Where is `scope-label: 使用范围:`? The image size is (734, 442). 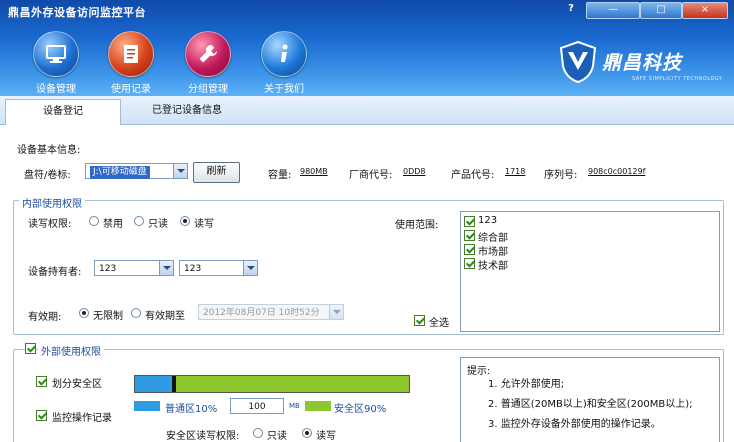
scope-label: 使用范围: is located at coordinates (417, 225).